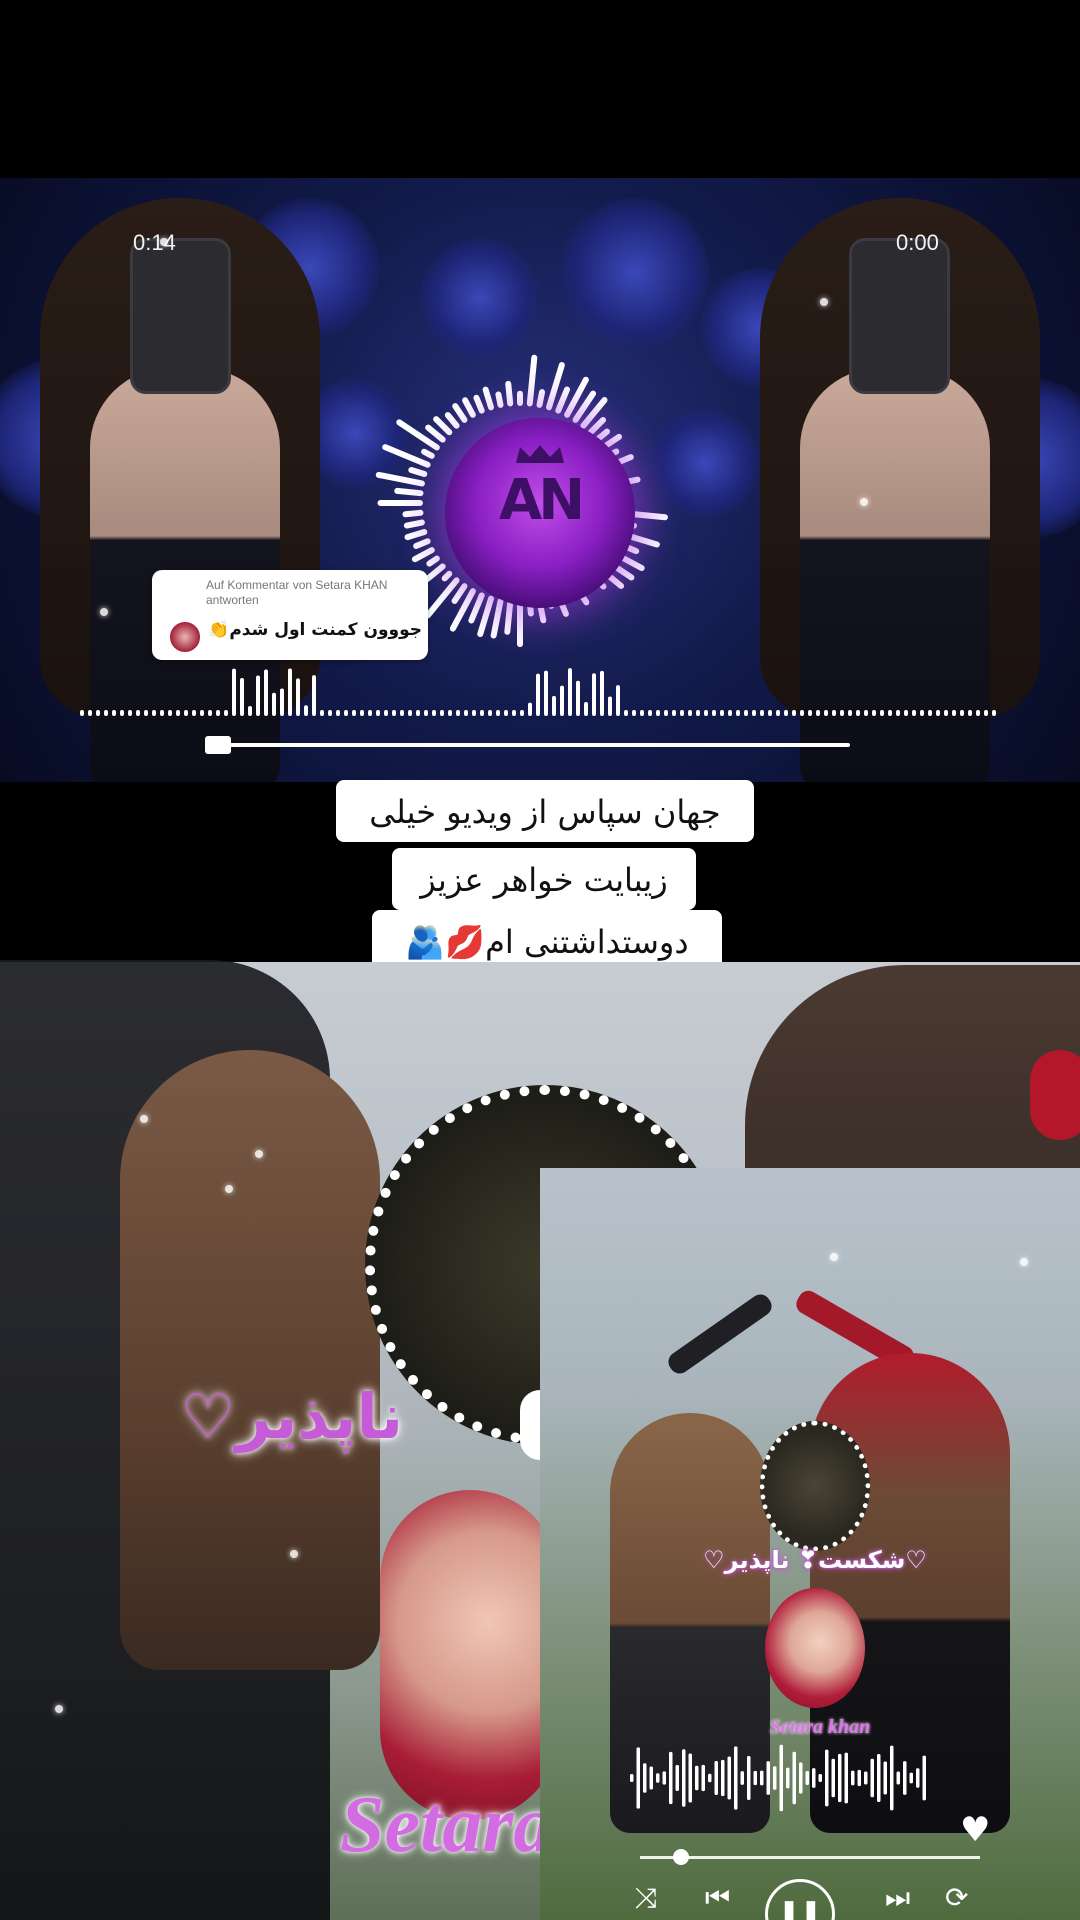 The image size is (1080, 1920). I want to click on video-progress-knob, so click(218, 745).